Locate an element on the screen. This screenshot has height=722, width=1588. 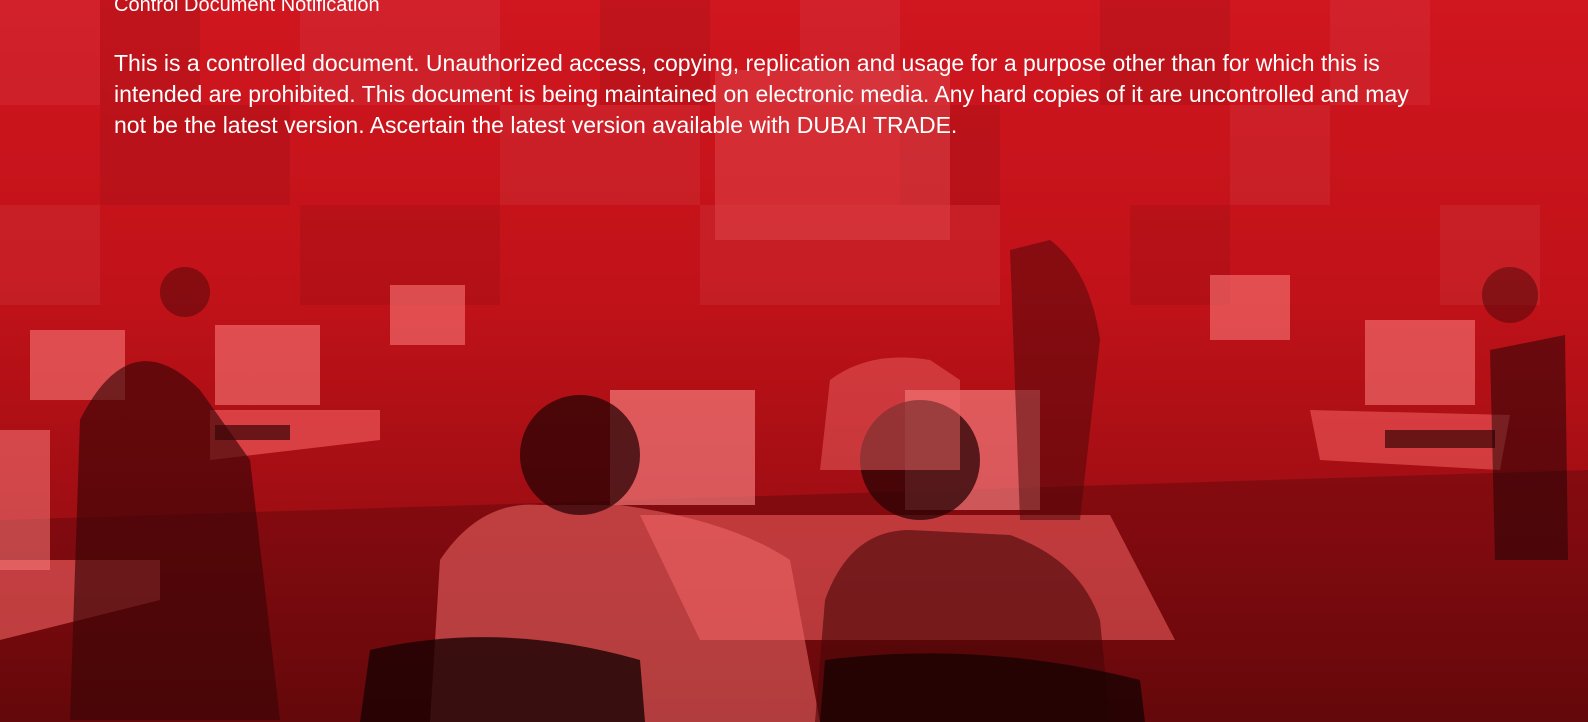
keyboard is located at coordinates (1440, 439).